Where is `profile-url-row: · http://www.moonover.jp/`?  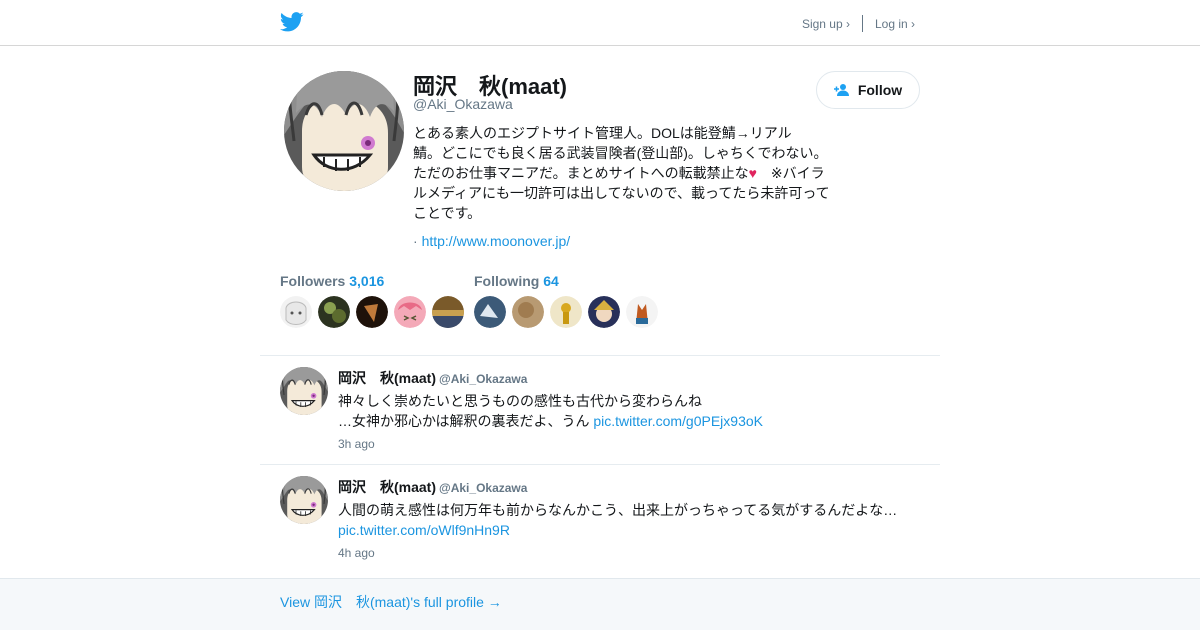
profile-url-row: · http://www.moonover.jp/ is located at coordinates (492, 241).